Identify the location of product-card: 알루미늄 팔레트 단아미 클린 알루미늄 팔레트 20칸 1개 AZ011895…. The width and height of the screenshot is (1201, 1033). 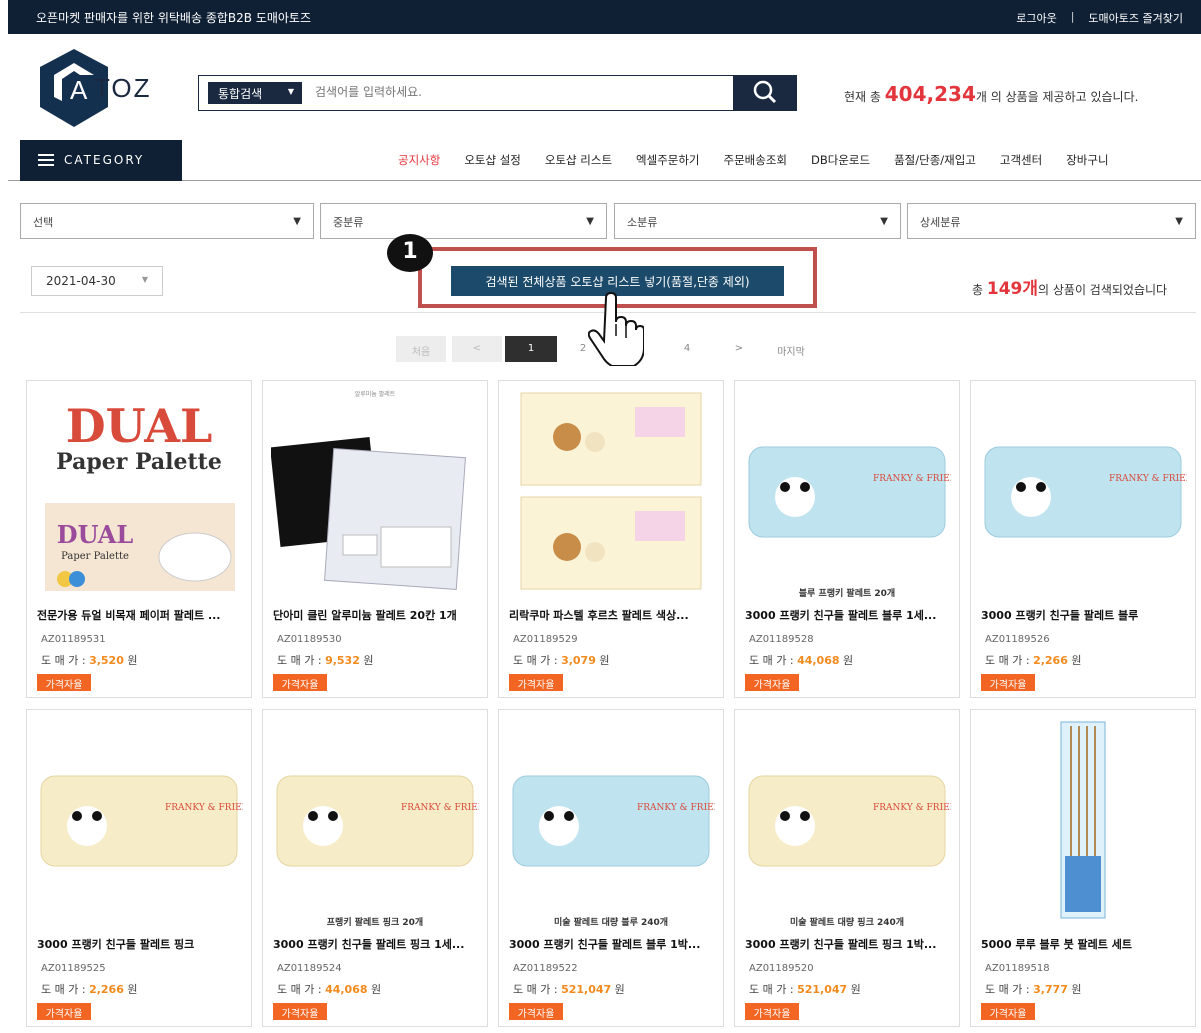
(375, 539).